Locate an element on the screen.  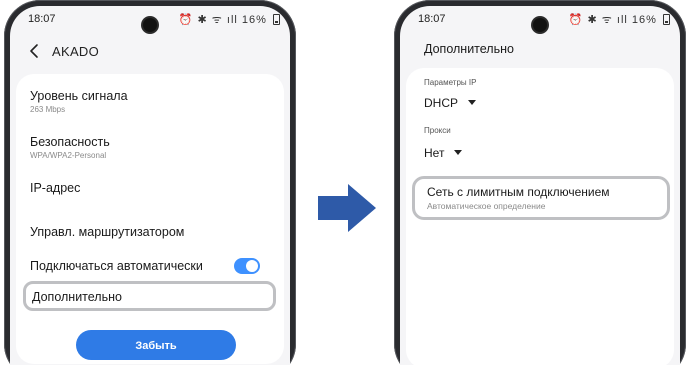
page-title: Дополнительно is located at coordinates (469, 49).